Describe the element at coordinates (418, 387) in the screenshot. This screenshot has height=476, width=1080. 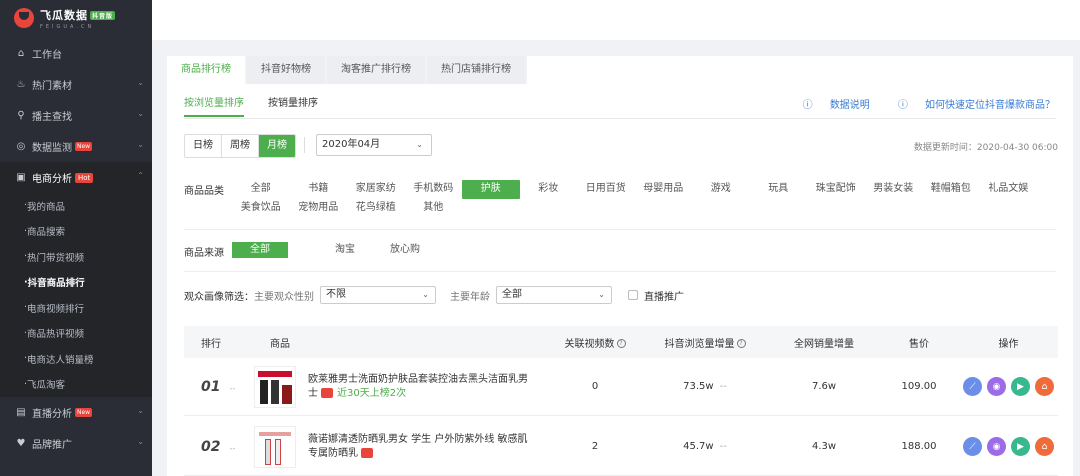
I see `product-name: 欧莱雅男士洗面奶护肤品套装控油去黑头洁面乳男士 近30天上榜2次` at that location.